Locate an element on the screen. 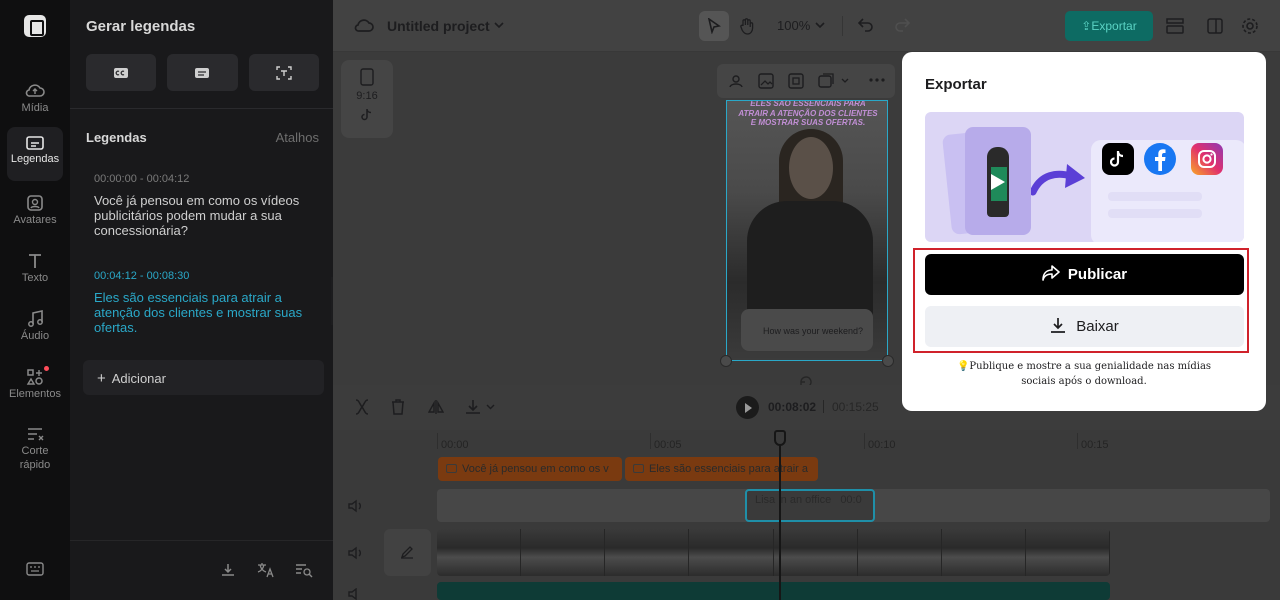 The height and width of the screenshot is (600, 1280). context-toolbar is located at coordinates (806, 81).